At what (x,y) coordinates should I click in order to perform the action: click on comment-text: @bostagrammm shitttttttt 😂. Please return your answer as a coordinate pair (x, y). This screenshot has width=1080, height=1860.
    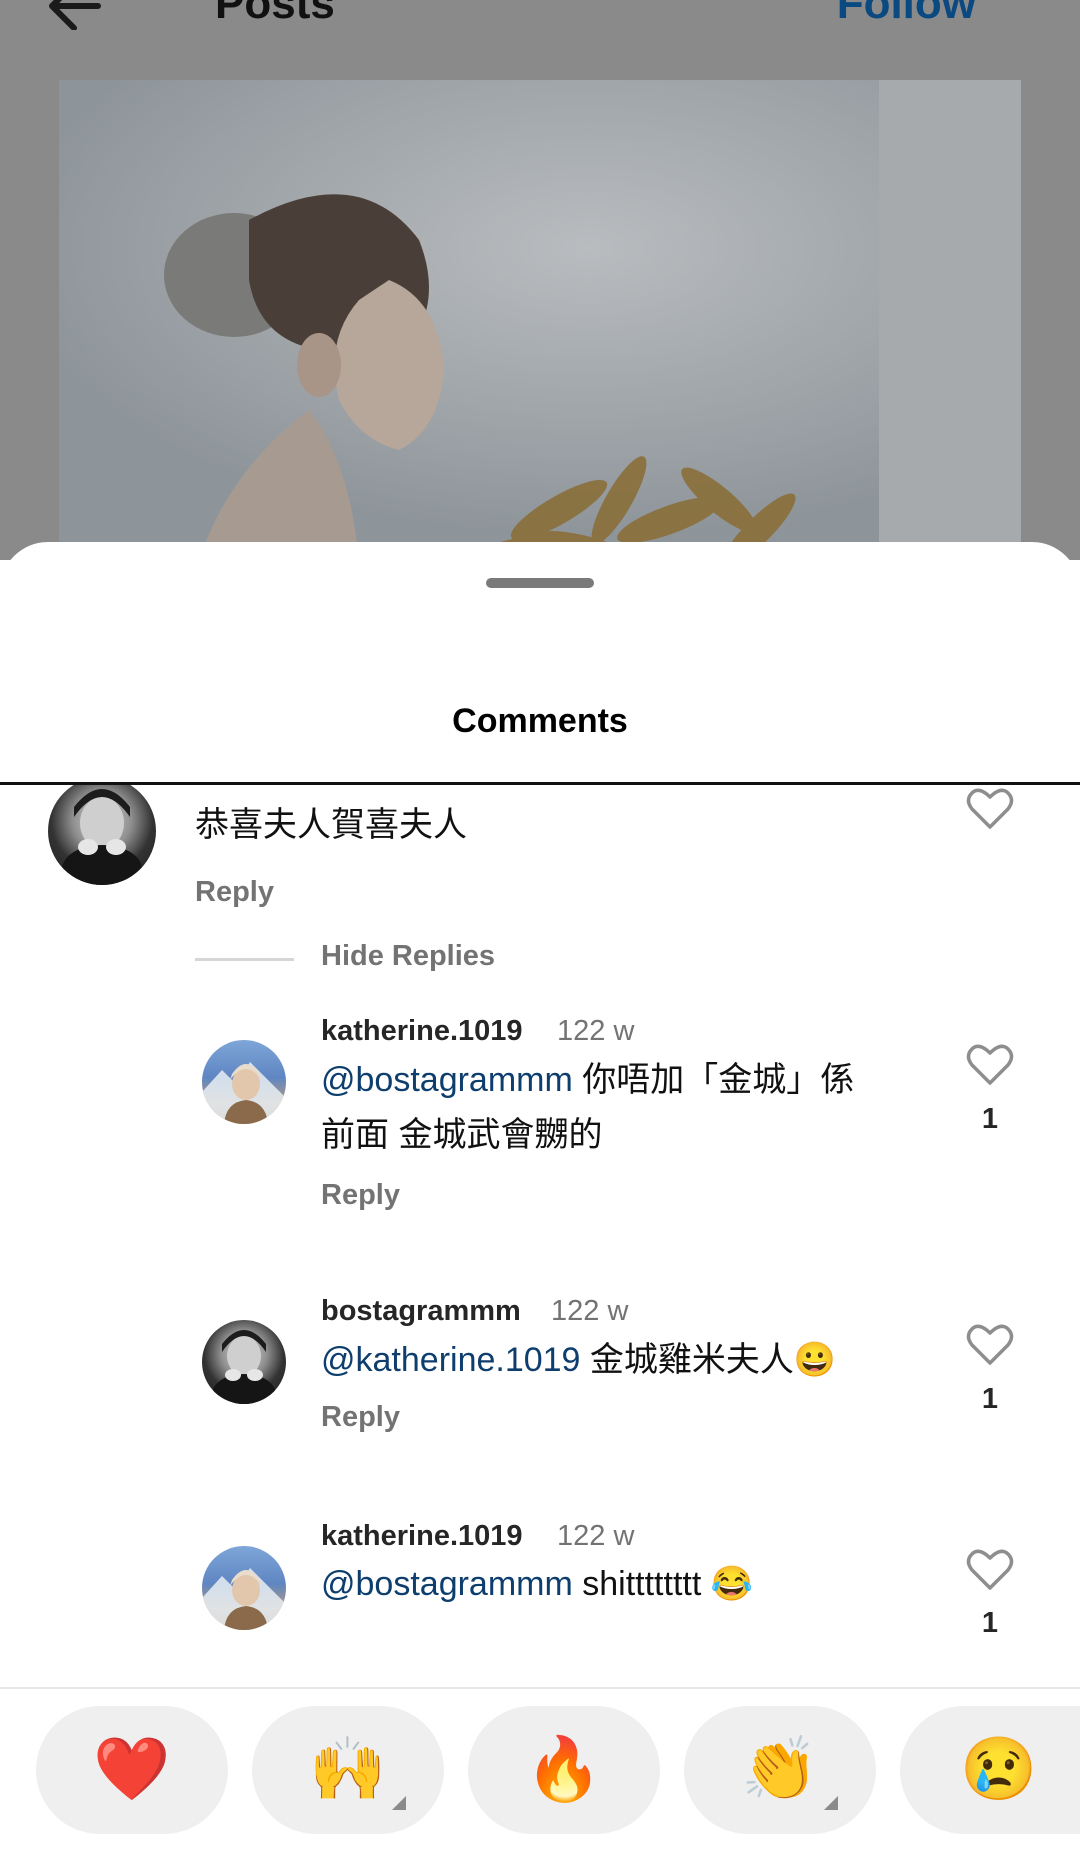
    Looking at the image, I should click on (537, 1584).